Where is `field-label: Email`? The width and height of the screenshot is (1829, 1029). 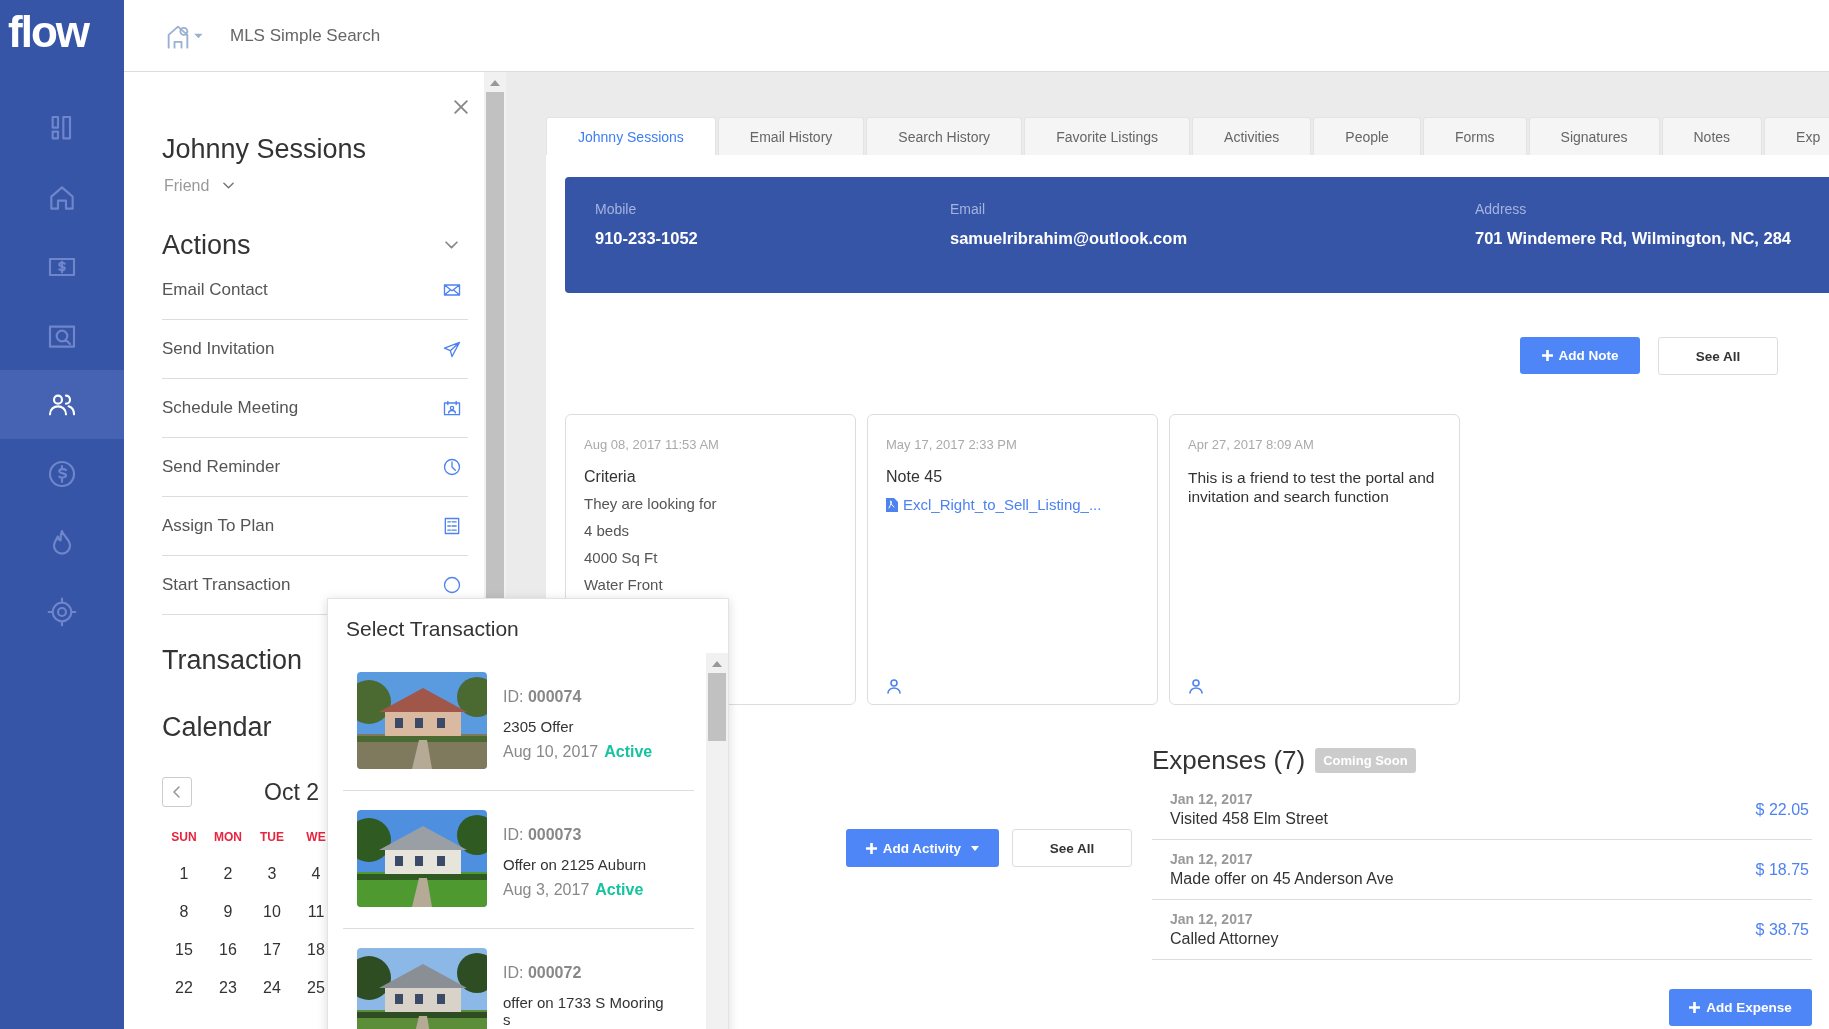
field-label: Email is located at coordinates (968, 209).